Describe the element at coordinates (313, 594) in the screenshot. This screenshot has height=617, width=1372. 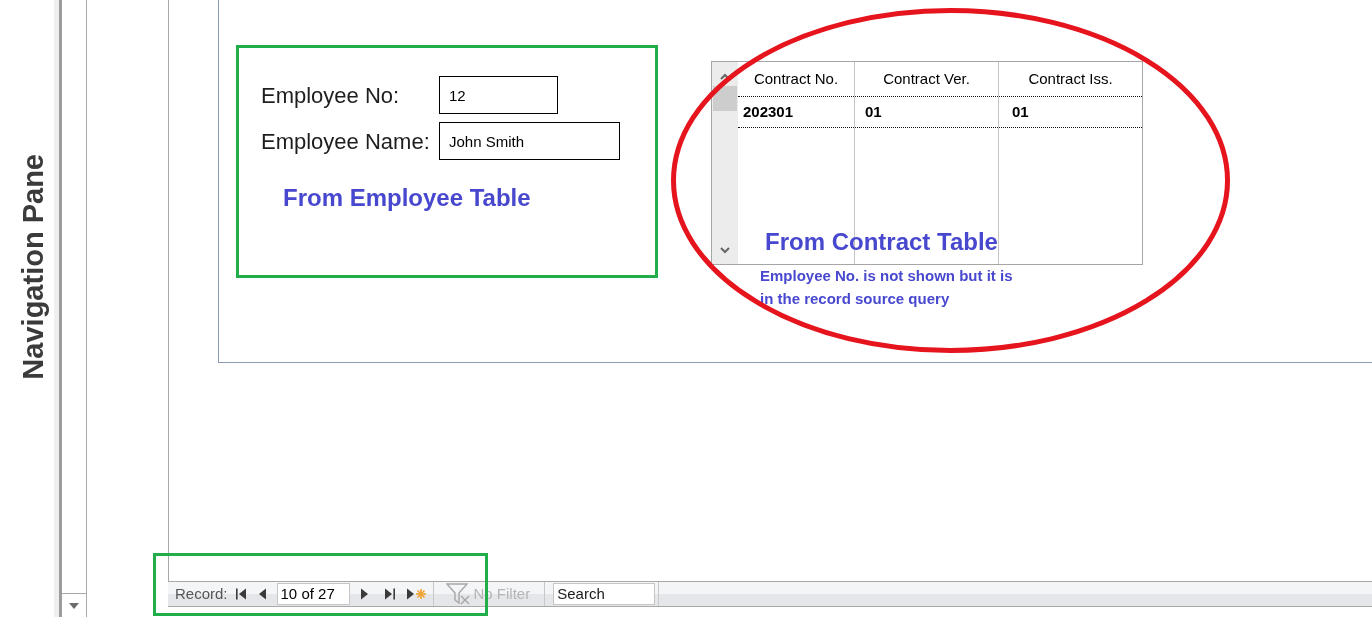
I see `record-number-field: 10 of 27` at that location.